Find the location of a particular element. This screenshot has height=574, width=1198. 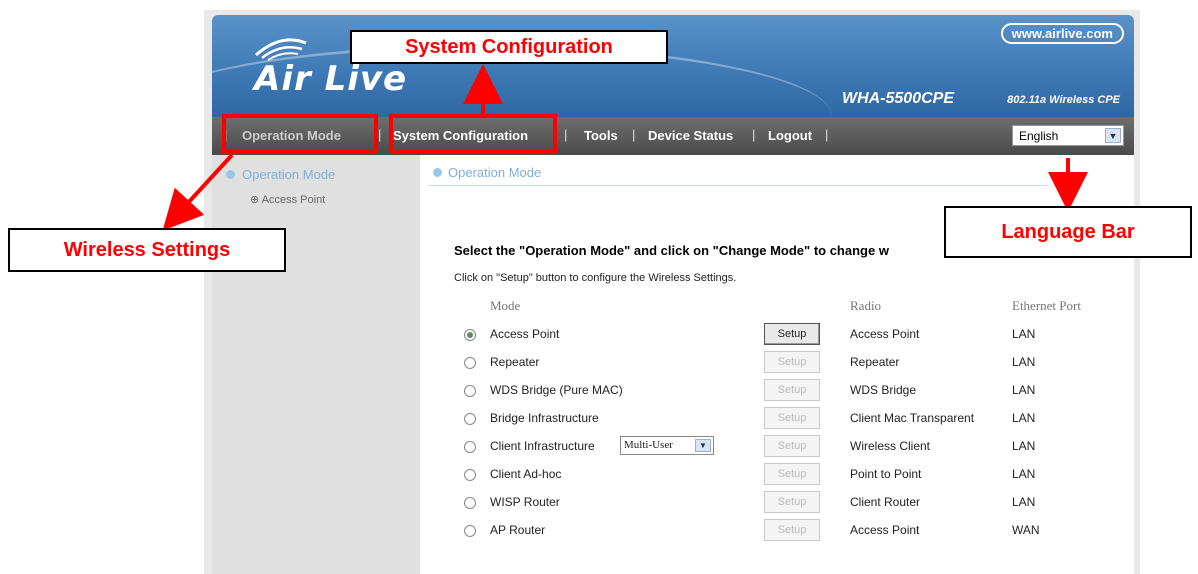

callout-wireless-settings: Wireless Settings is located at coordinates (147, 250).